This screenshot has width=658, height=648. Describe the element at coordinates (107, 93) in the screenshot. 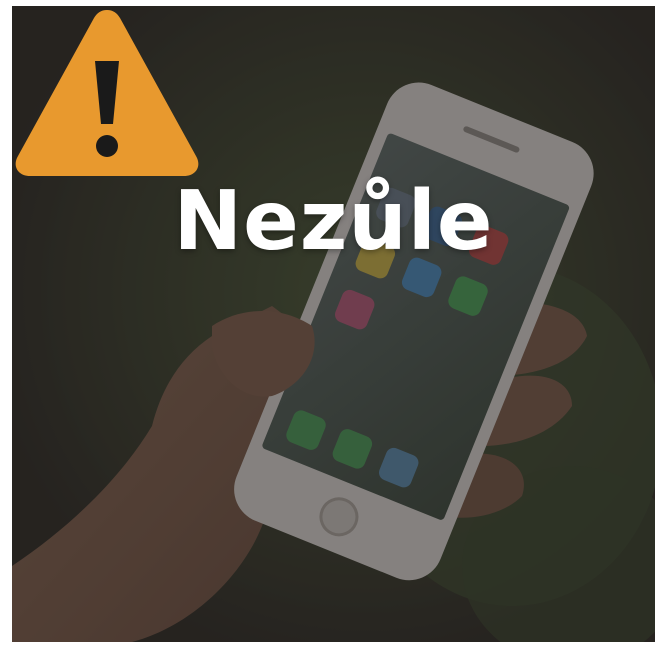

I see `warning-triangle-icon` at that location.